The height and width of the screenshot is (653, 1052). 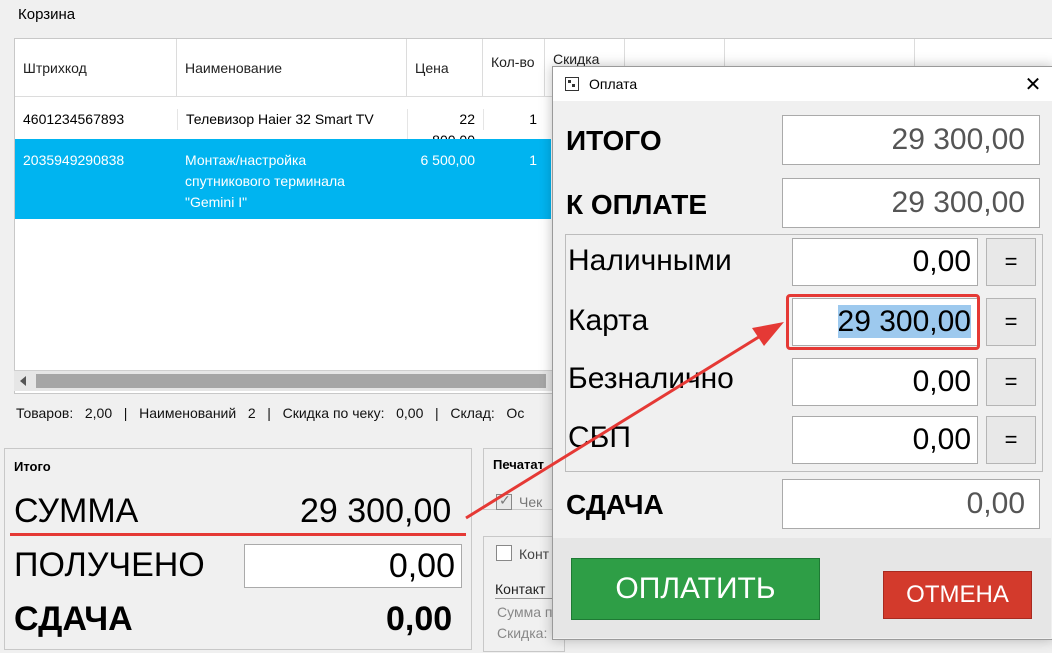 I want to click on arrow-line, so click(x=618, y=424).